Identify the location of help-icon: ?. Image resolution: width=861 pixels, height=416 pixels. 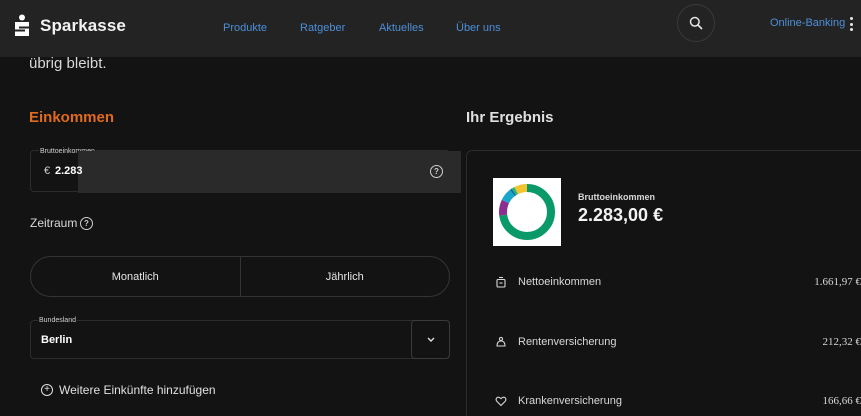
(436, 171).